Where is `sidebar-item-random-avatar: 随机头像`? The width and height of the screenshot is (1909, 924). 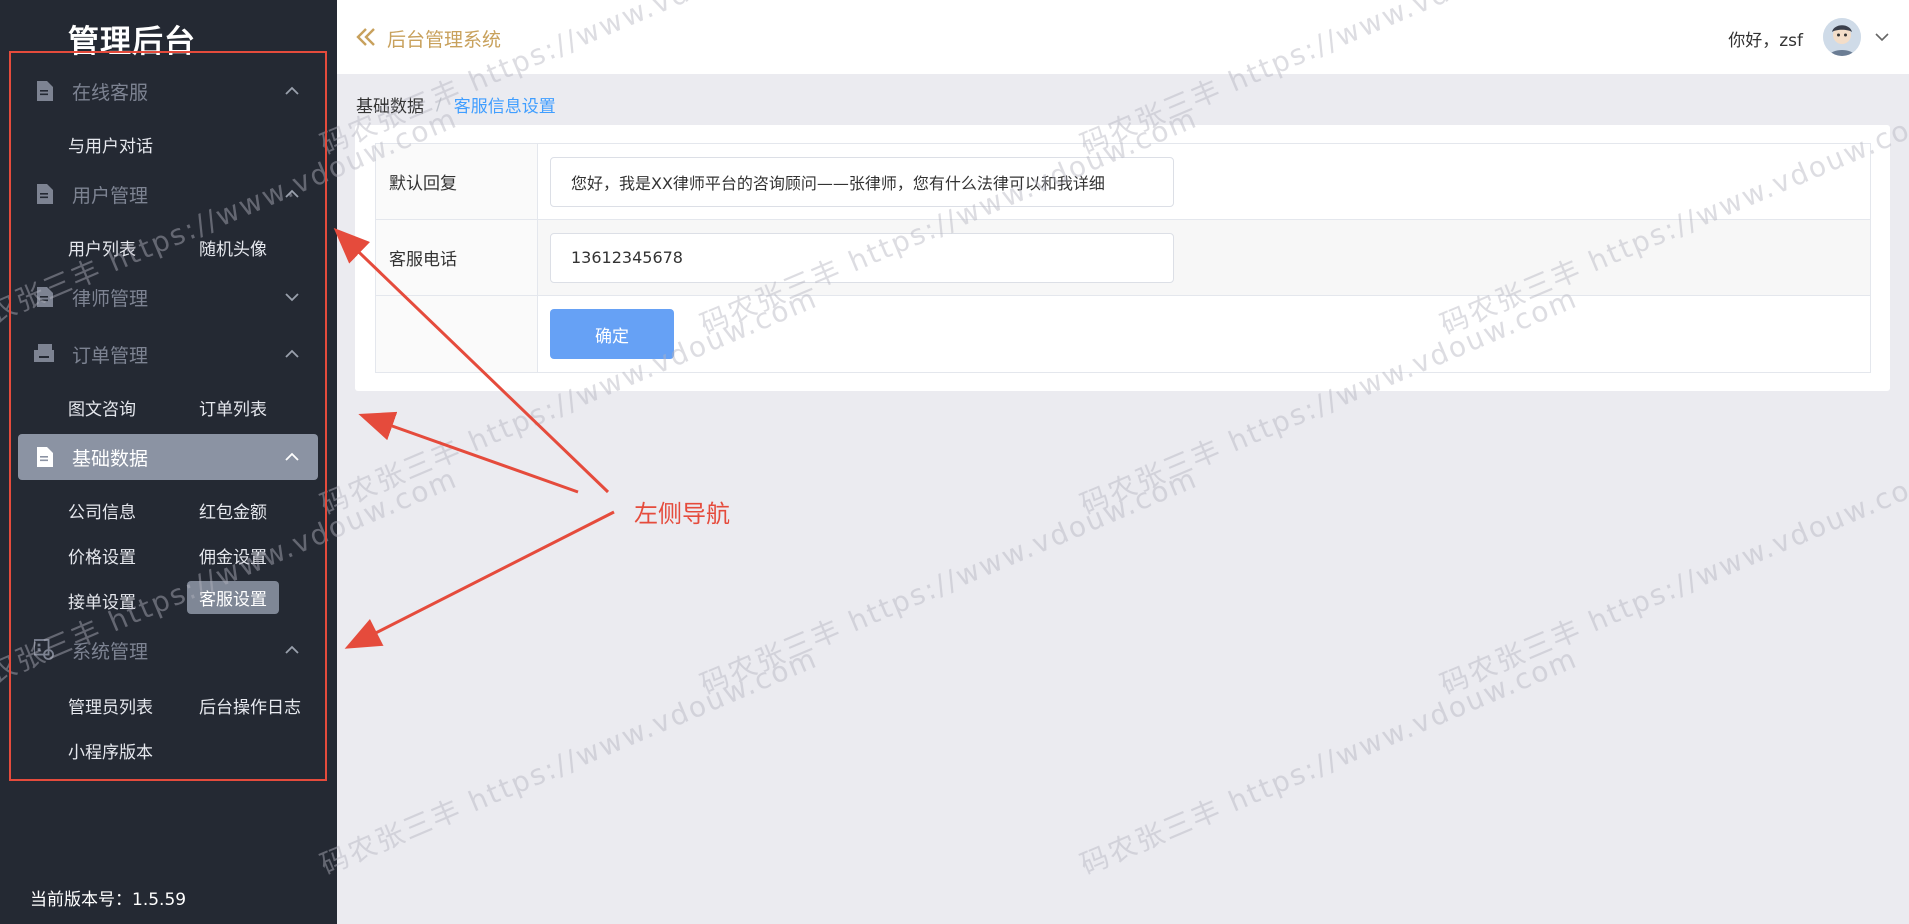
sidebar-item-random-avatar: 随机头像 is located at coordinates (233, 247).